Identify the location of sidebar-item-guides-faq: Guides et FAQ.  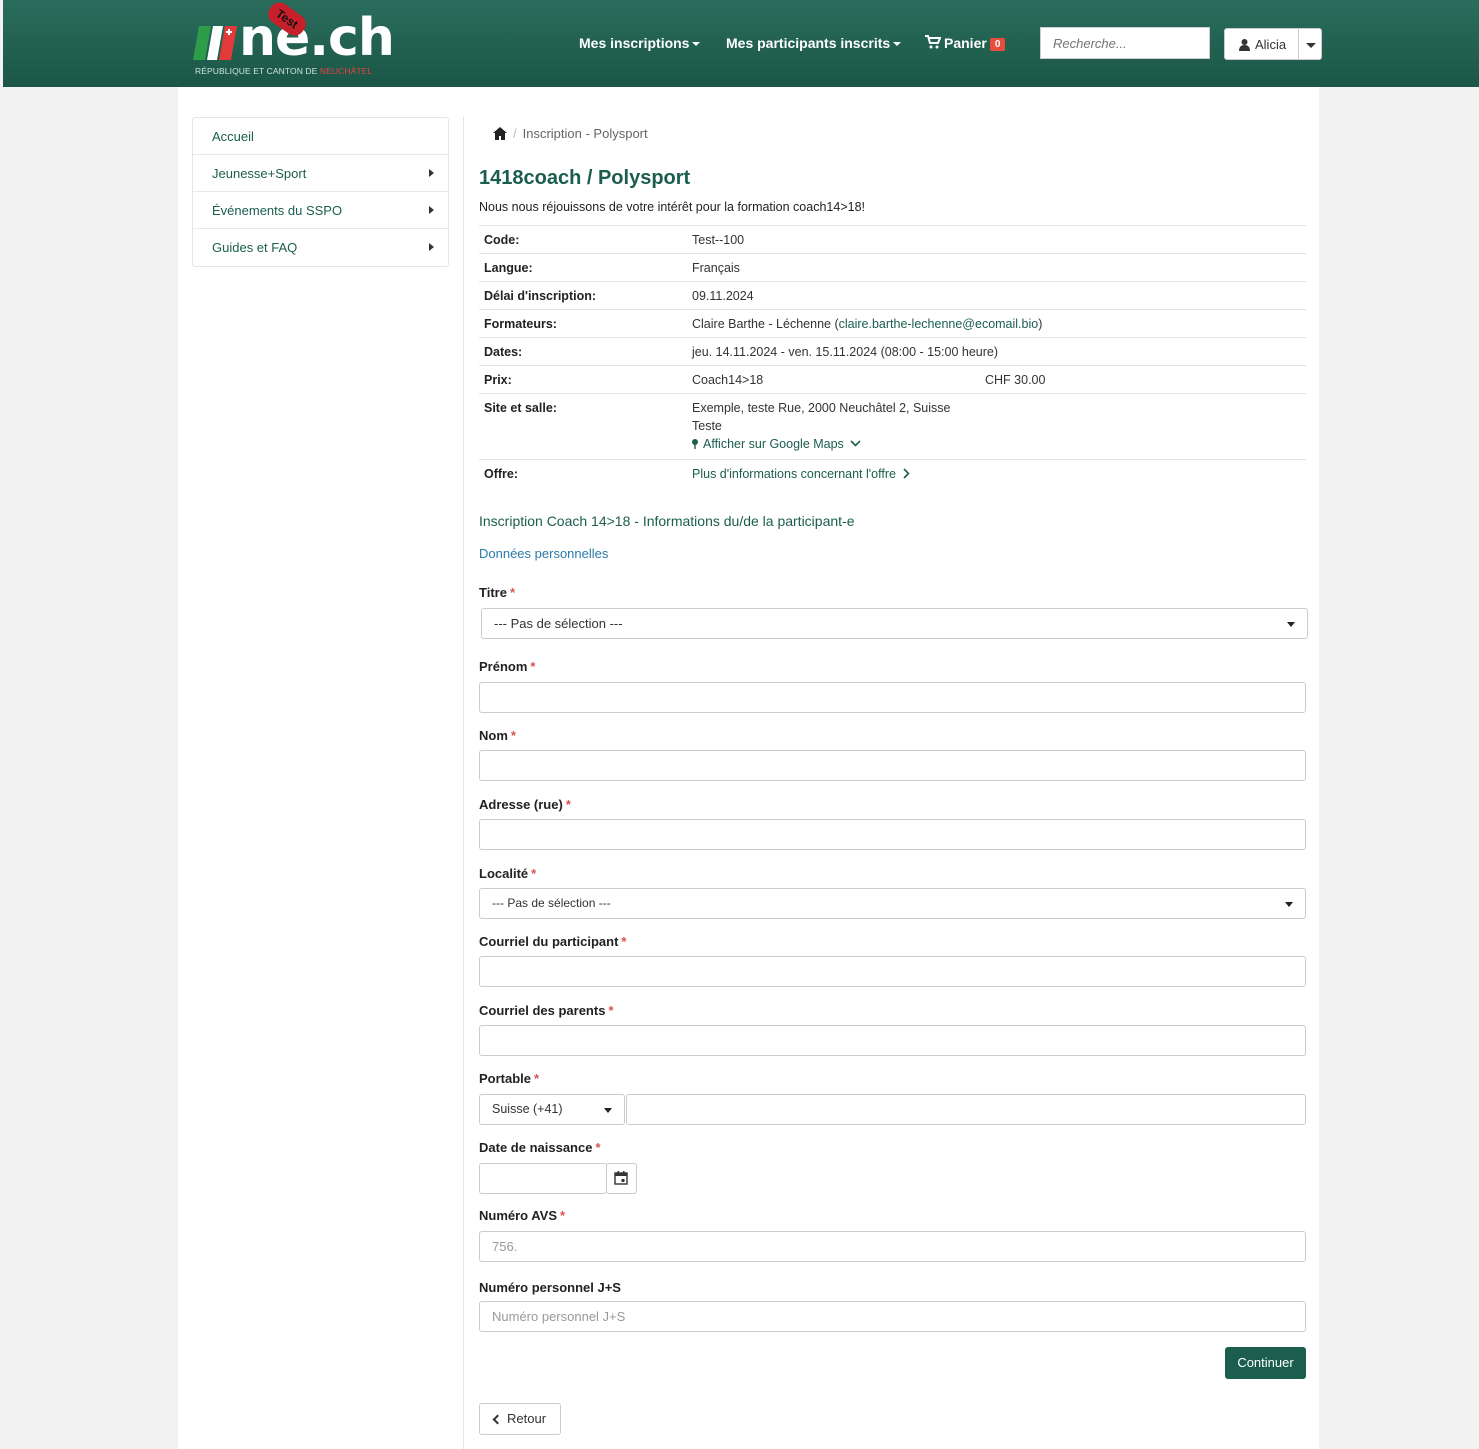
(320, 247).